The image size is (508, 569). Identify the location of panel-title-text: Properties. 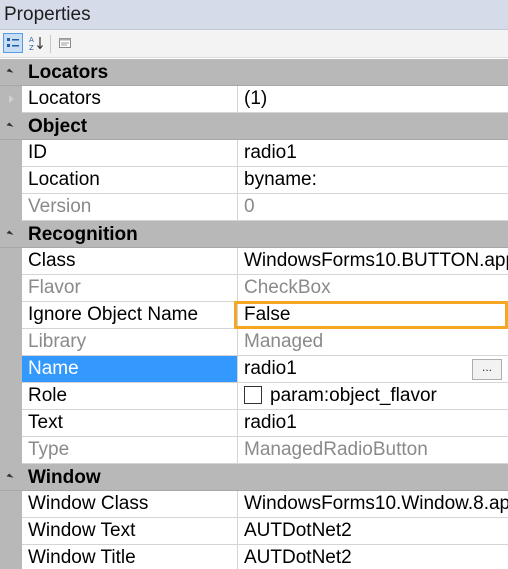
(47, 14).